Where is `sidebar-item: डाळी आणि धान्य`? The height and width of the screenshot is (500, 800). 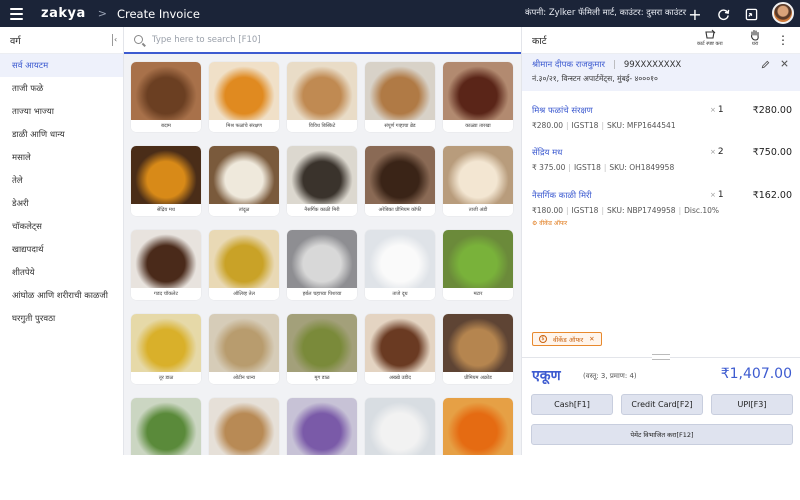
sidebar-item: डाळी आणि धान्य is located at coordinates (61, 134).